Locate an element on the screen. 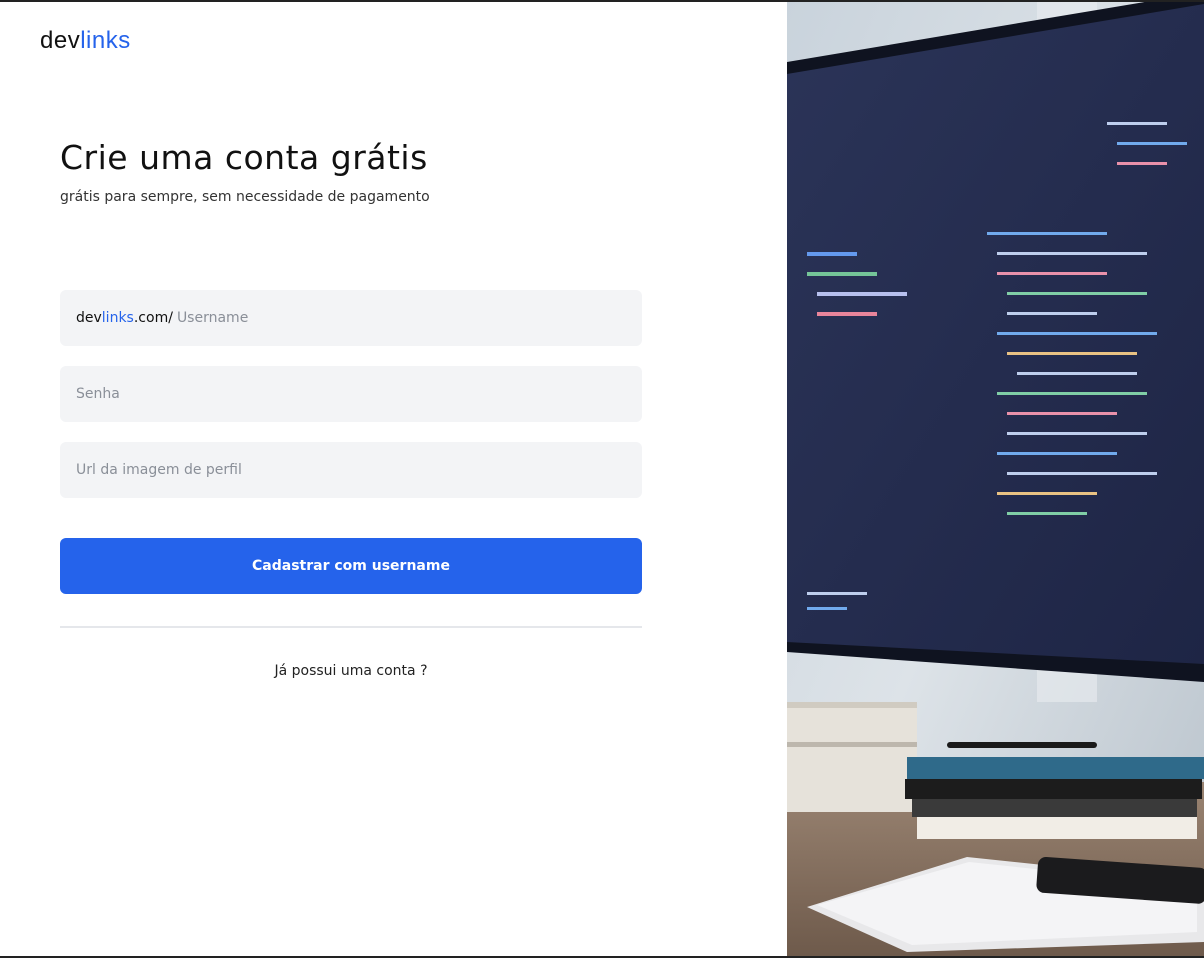 The image size is (1204, 958). username-prefix: devlinks.com/ is located at coordinates (124, 318).